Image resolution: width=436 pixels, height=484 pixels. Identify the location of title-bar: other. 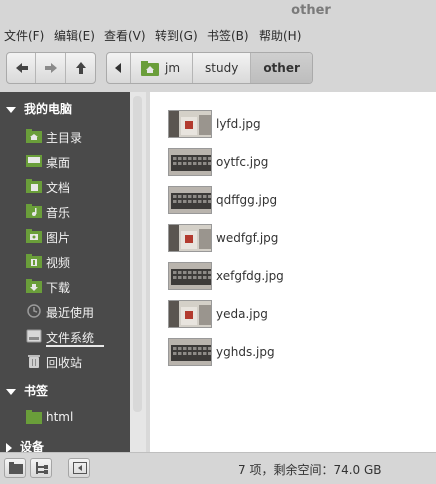
(218, 11).